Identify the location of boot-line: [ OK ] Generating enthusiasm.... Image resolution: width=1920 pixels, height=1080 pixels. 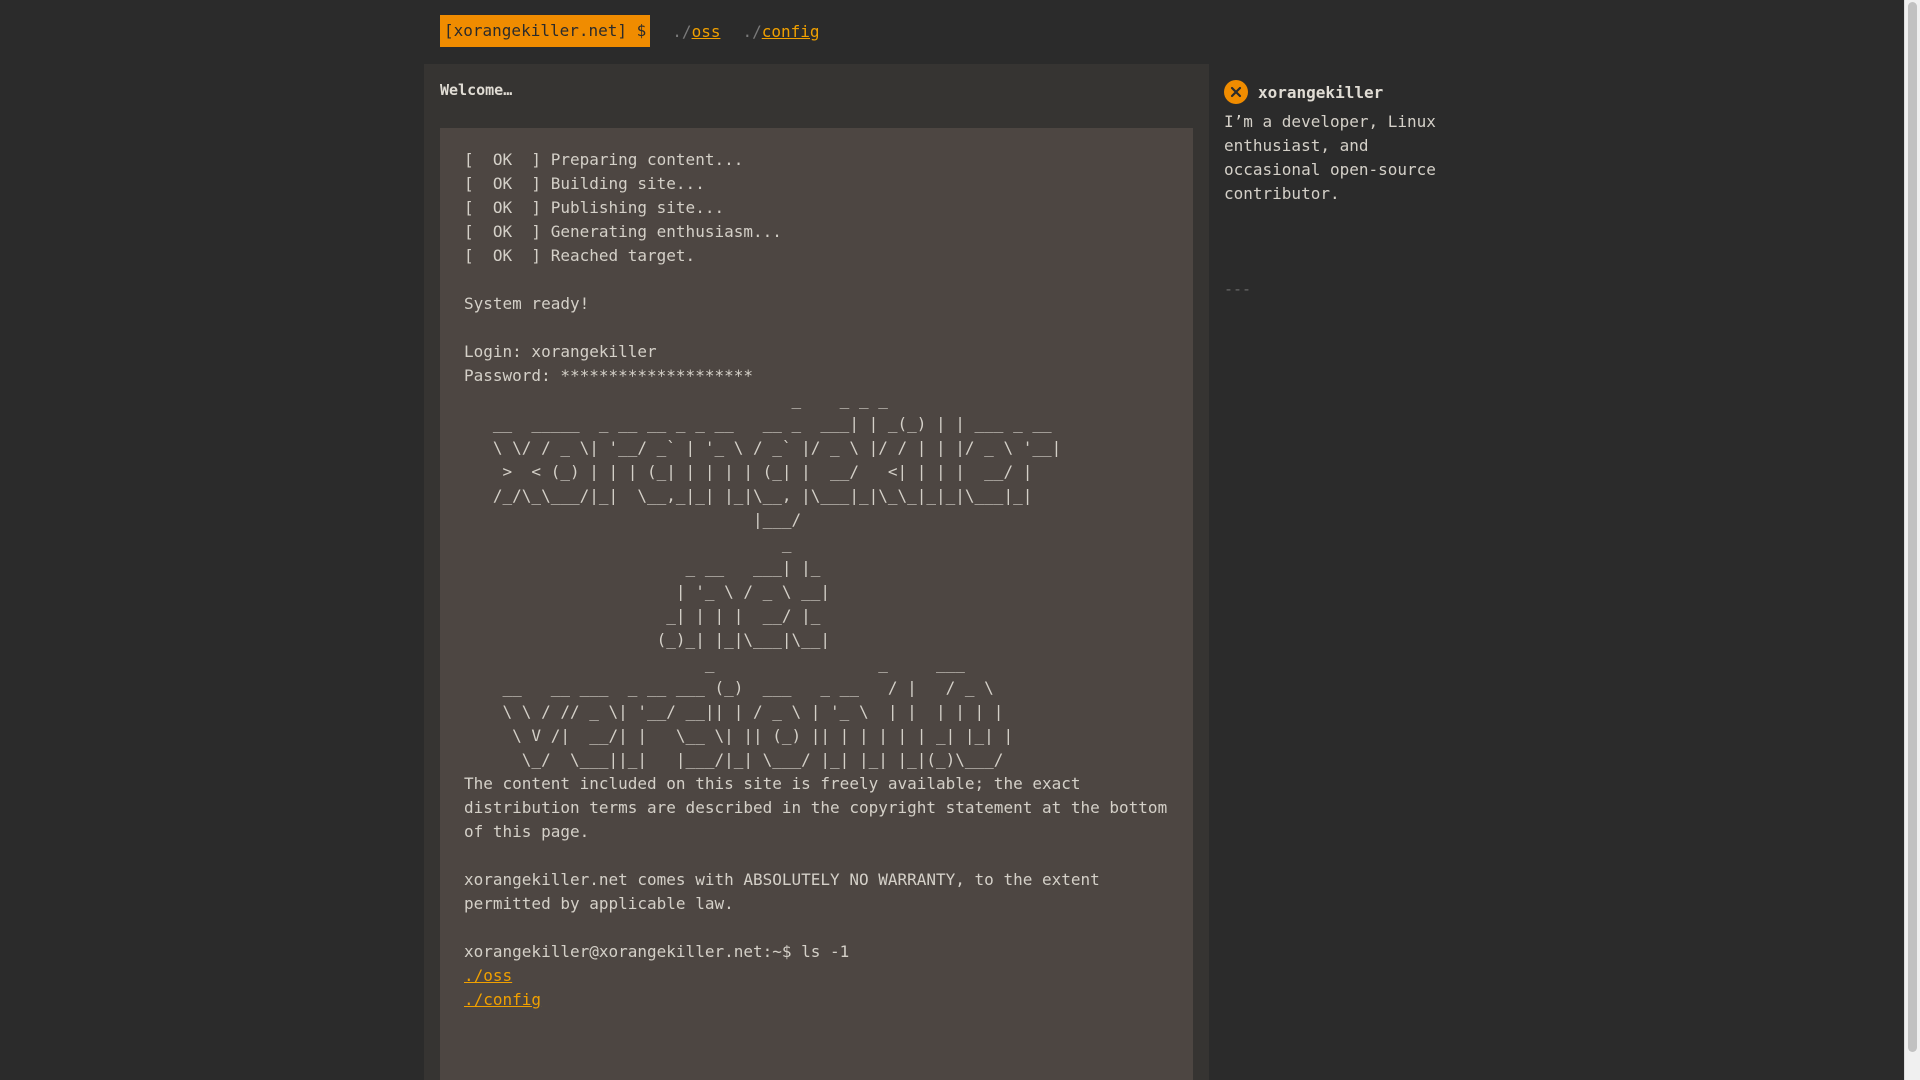
(623, 231).